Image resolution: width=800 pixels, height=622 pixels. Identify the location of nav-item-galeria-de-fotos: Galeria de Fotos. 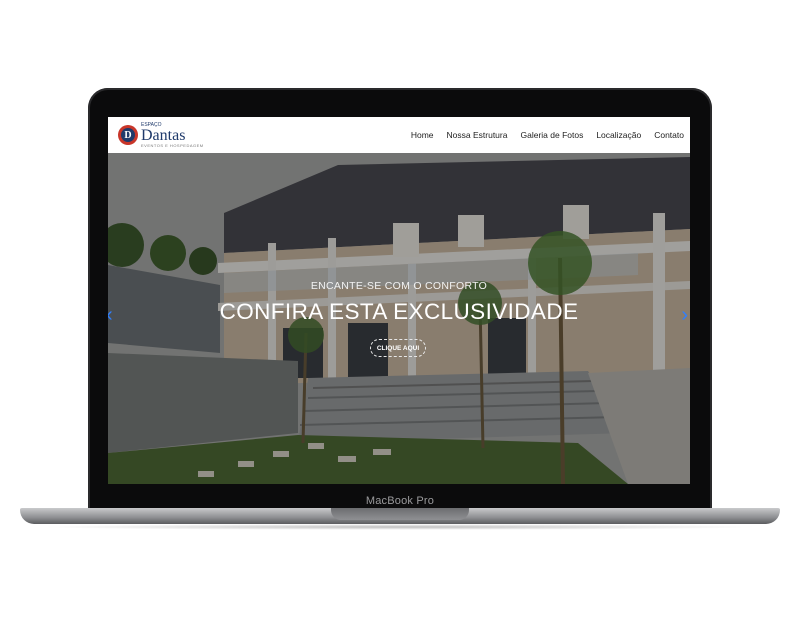
(551, 135).